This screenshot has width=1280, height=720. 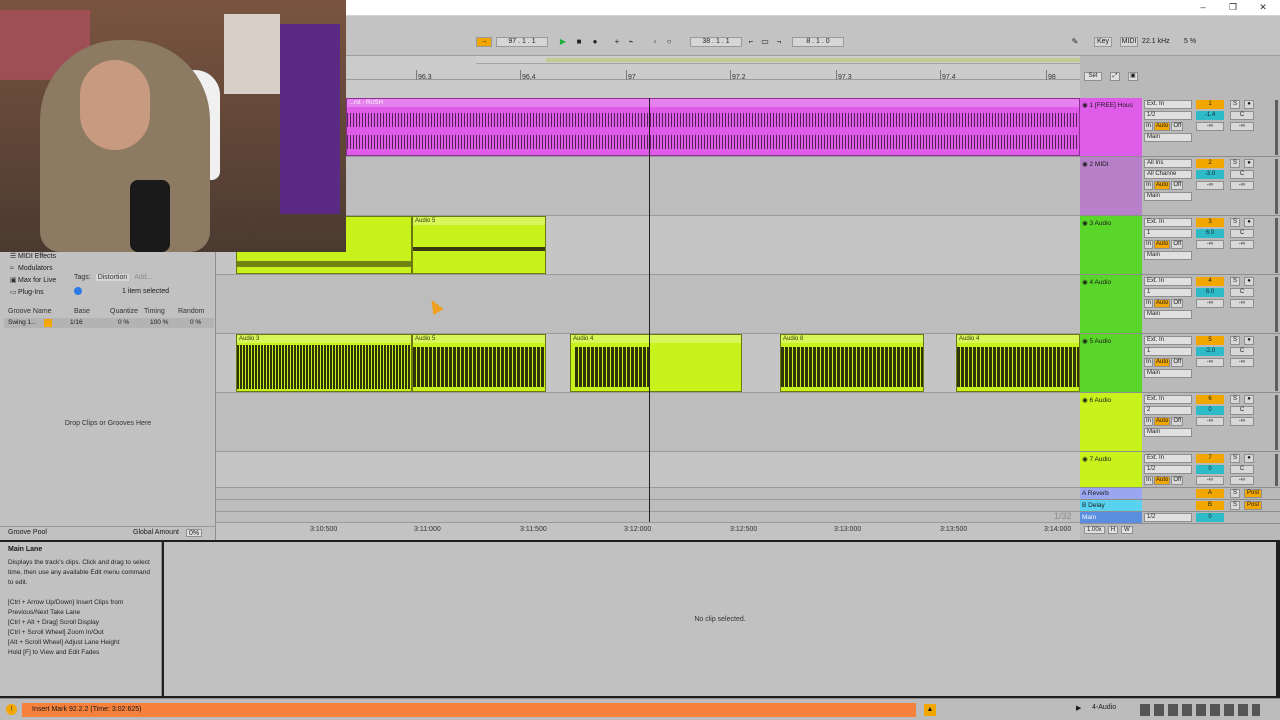 What do you see at coordinates (76, 322) in the screenshot?
I see `groove-base-select: 1/16` at bounding box center [76, 322].